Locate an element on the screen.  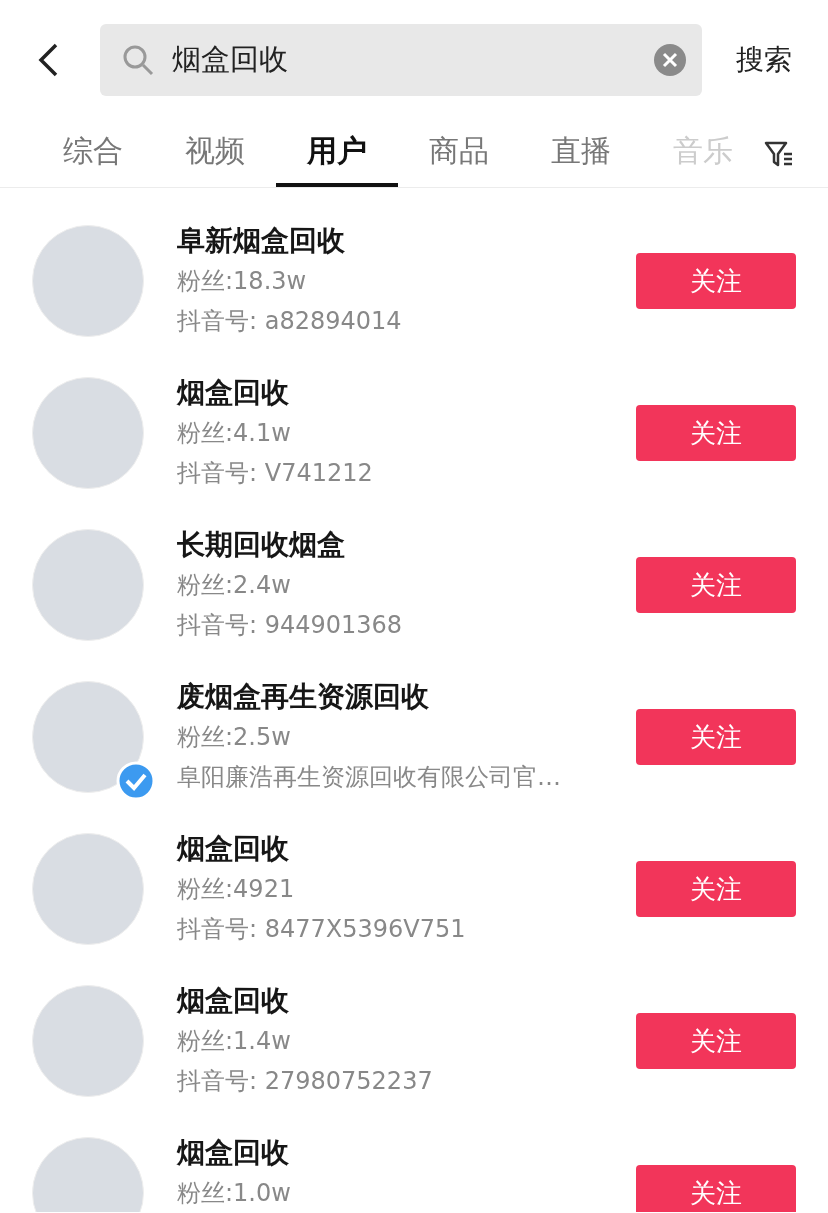
follower-count: 粉丝:4921 is located at coordinates (236, 889).